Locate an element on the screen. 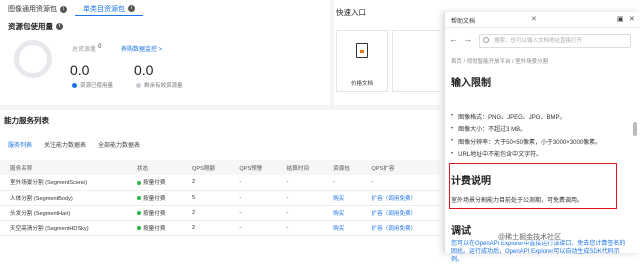 The width and height of the screenshot is (640, 264). package-tabs: 图像通用资源包 i 单类目资源包 i is located at coordinates (71, 9).